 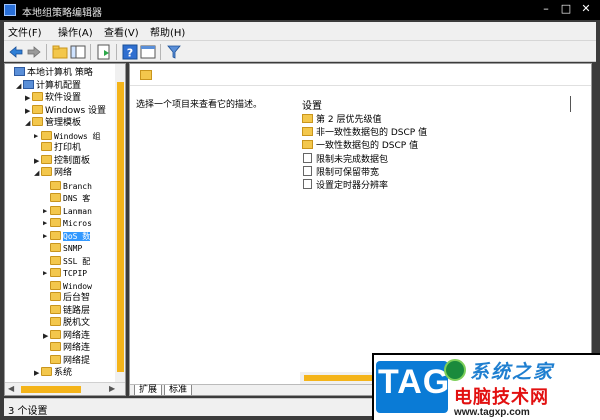 I want to click on tree-item: ▶ Windows 组, so click(x=67, y=136).